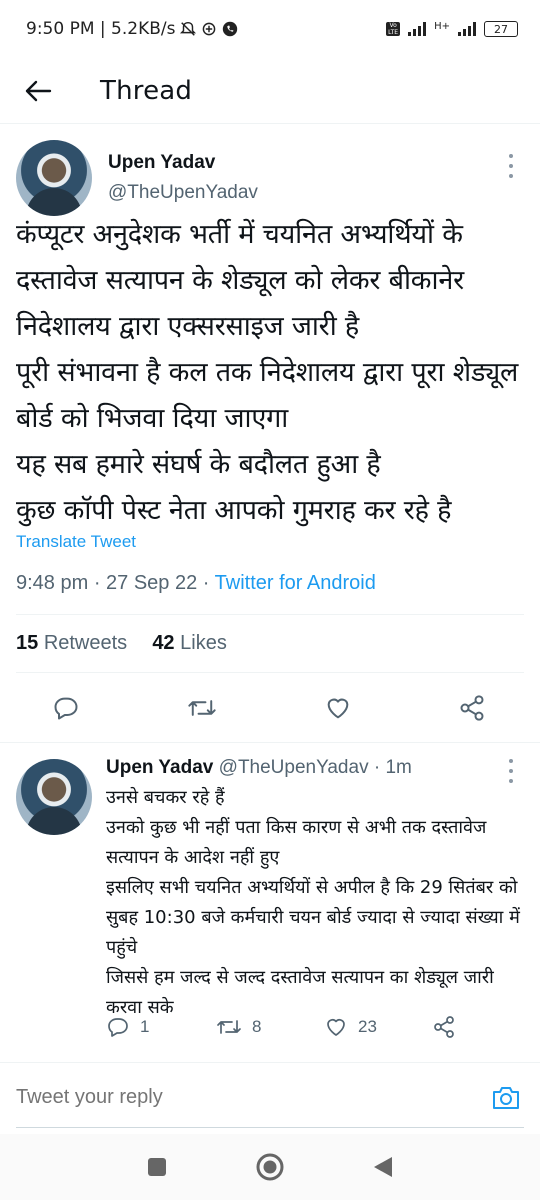 The height and width of the screenshot is (1200, 540). What do you see at coordinates (316, 1029) in the screenshot?
I see `reply-actions: 1 8 23` at bounding box center [316, 1029].